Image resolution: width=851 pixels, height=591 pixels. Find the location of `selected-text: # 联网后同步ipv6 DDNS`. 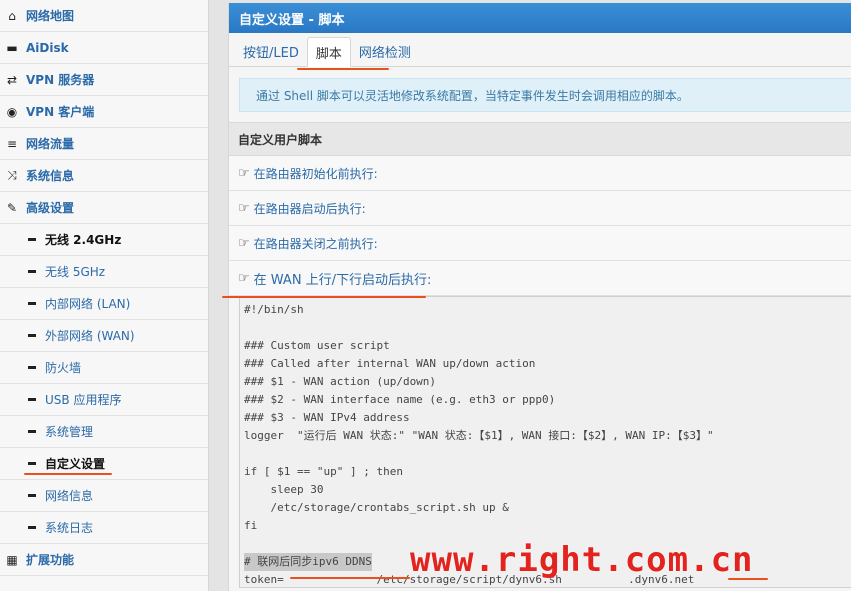

selected-text: # 联网后同步ipv6 DDNS is located at coordinates (308, 562).